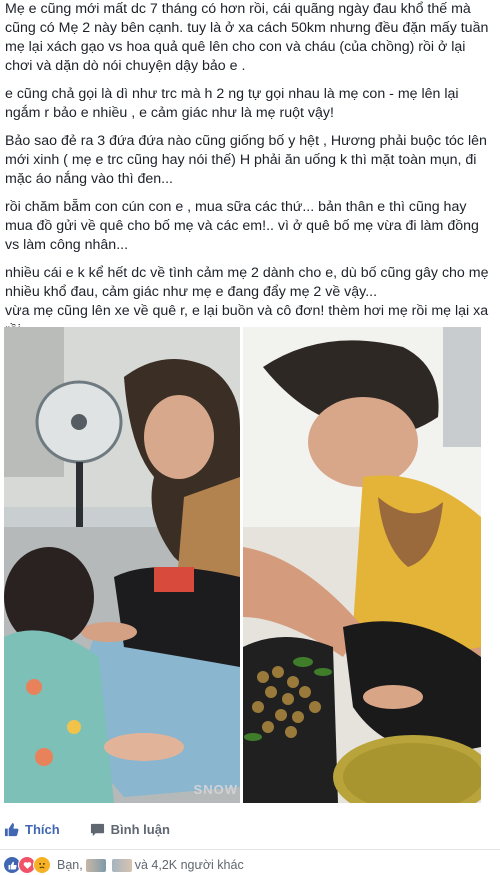  Describe the element at coordinates (215, 789) in the screenshot. I see `snow-watermark: SNOW` at that location.